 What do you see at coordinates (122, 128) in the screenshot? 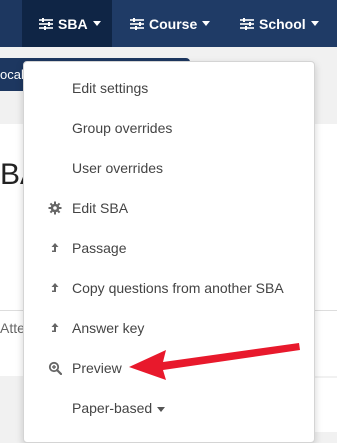
I see `menu-item-label: Group overrides` at bounding box center [122, 128].